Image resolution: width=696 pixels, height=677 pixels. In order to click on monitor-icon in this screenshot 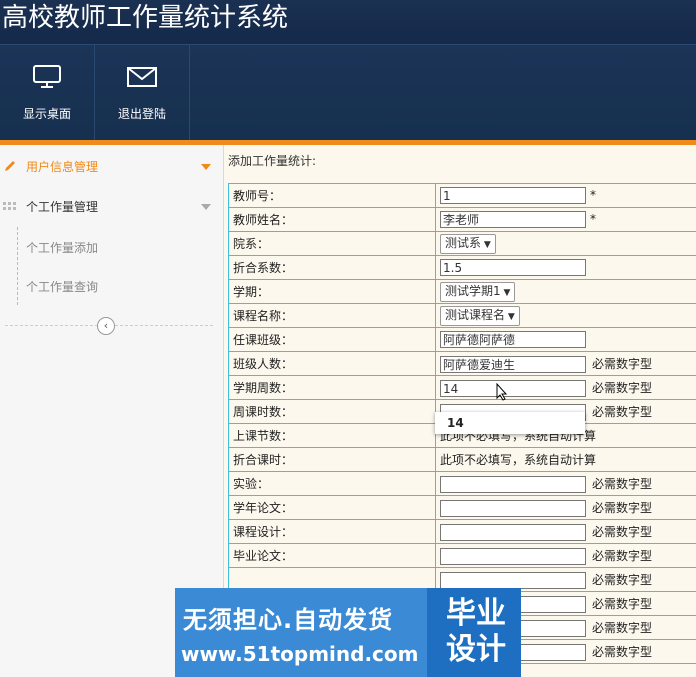, I will do `click(47, 76)`.